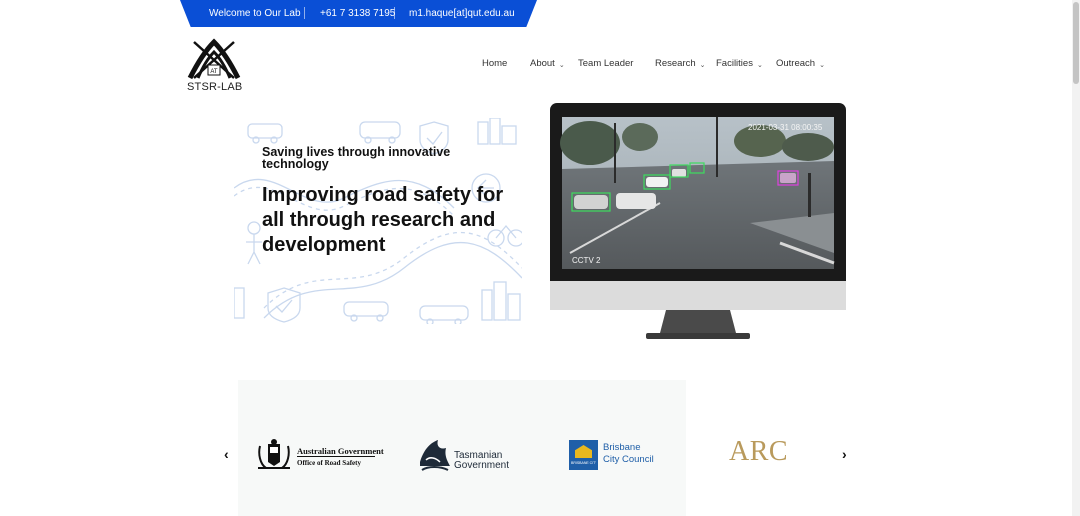 The image size is (1080, 516). Describe the element at coordinates (622, 447) in the screenshot. I see `partner-label: Brisbane` at that location.